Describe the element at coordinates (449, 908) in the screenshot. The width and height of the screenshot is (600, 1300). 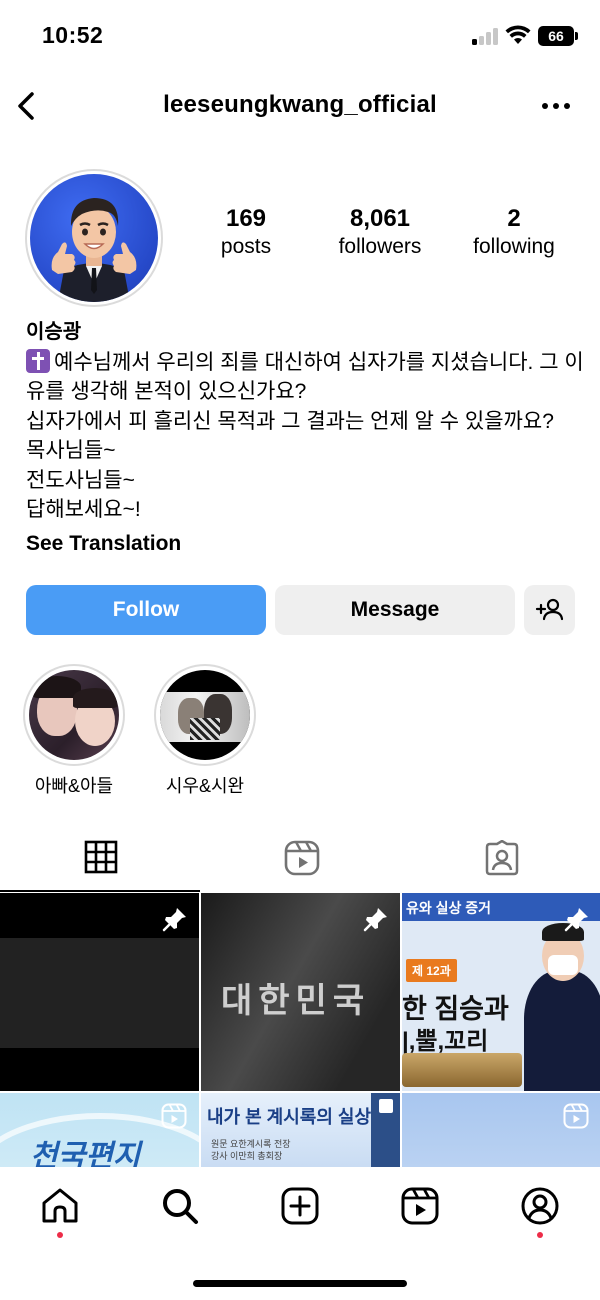
I see `post-overlay-text: 유와 실상 증거` at that location.